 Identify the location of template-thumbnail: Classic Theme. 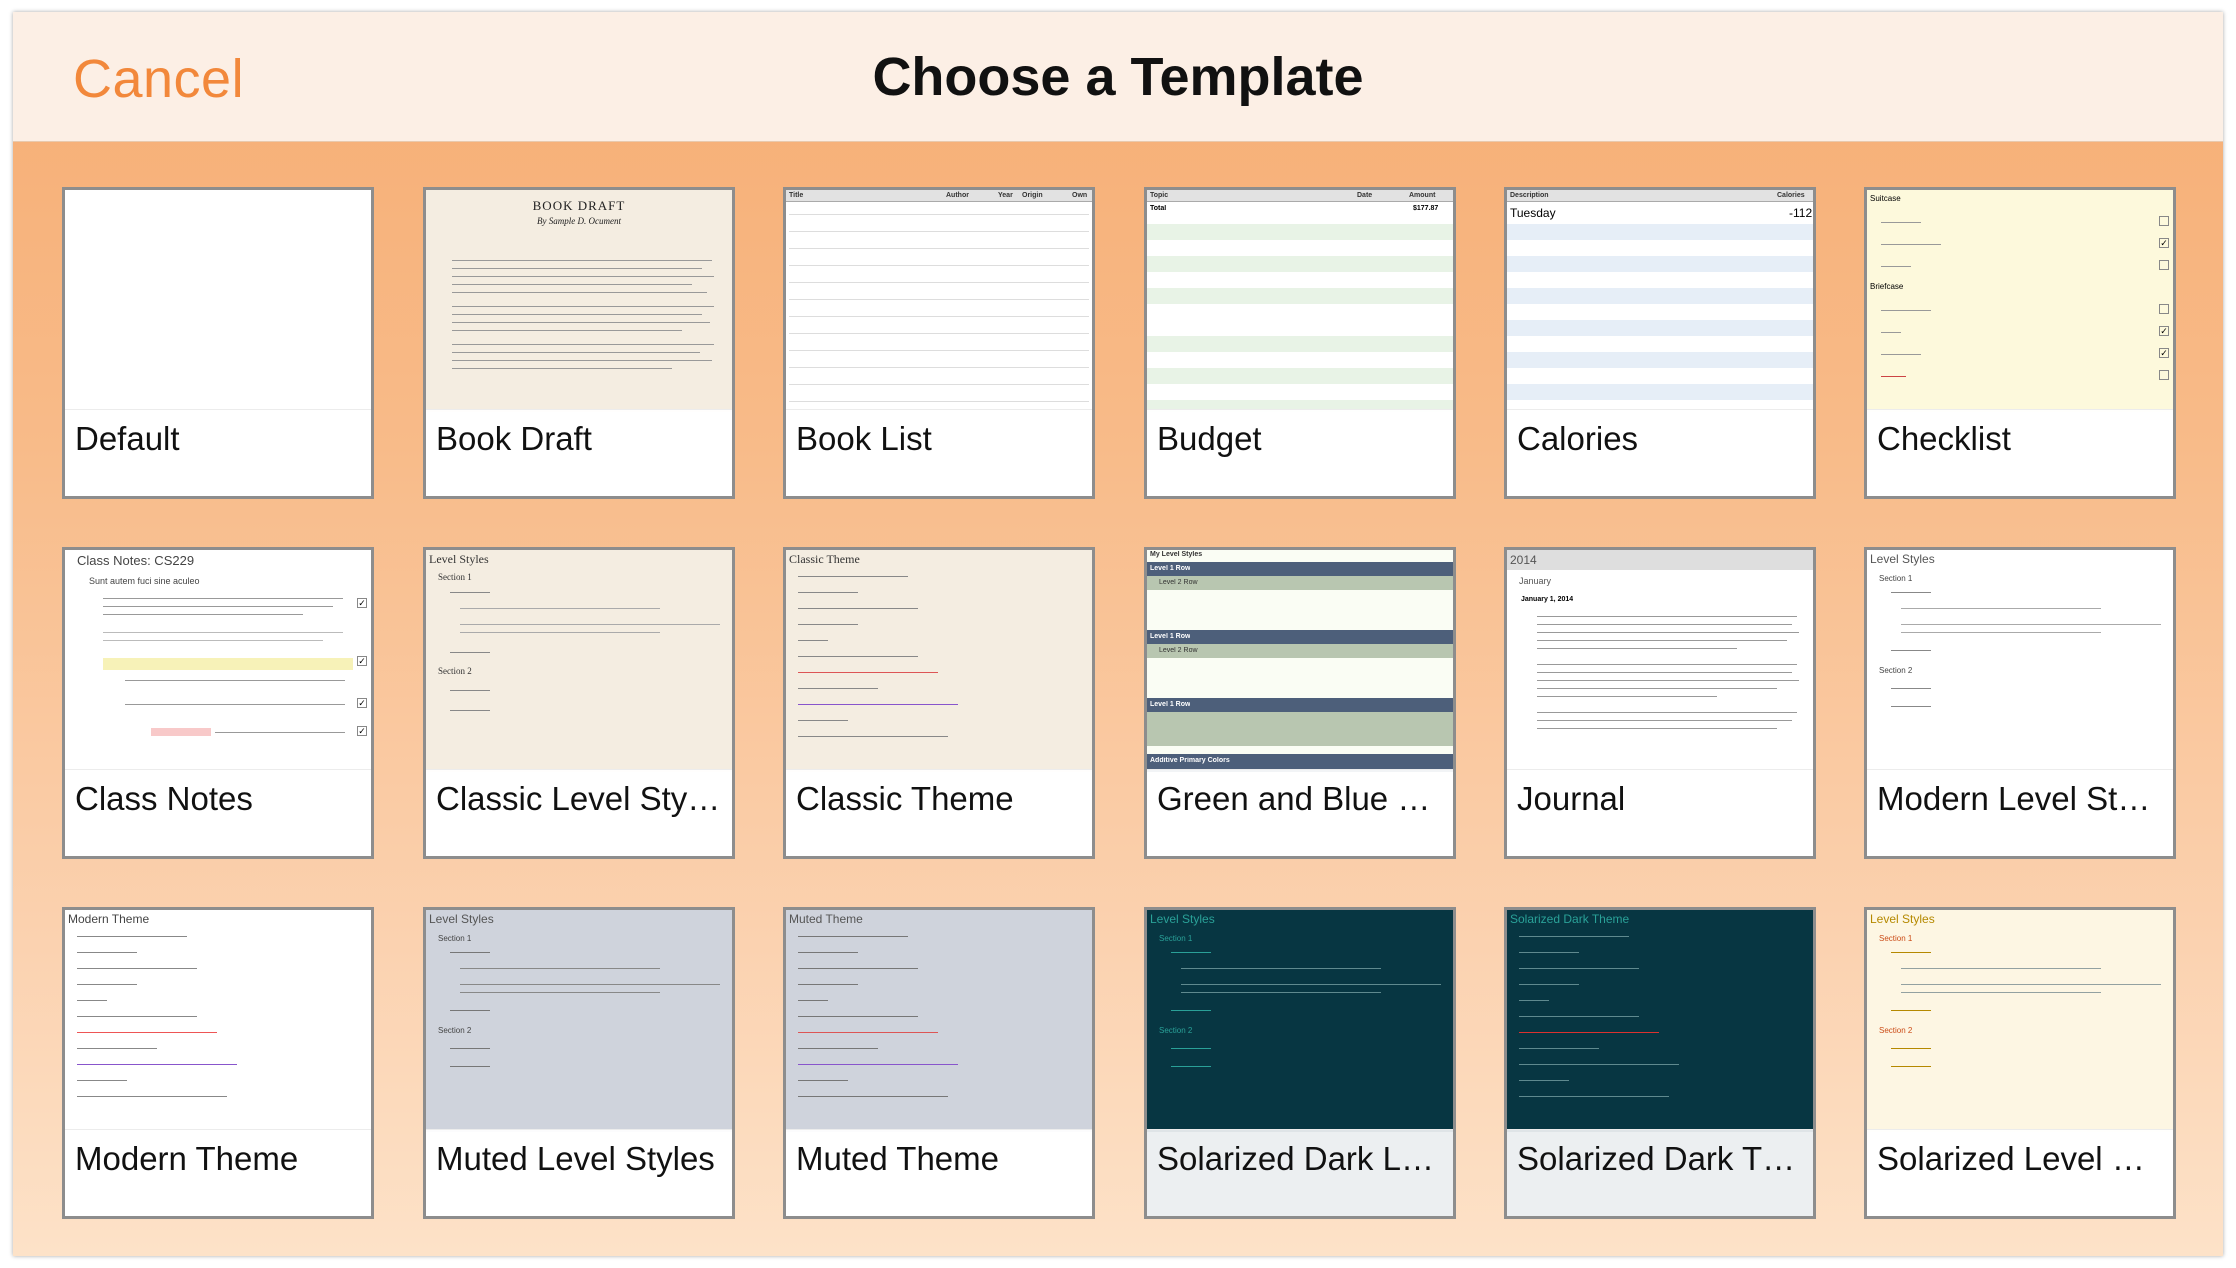
(939, 661).